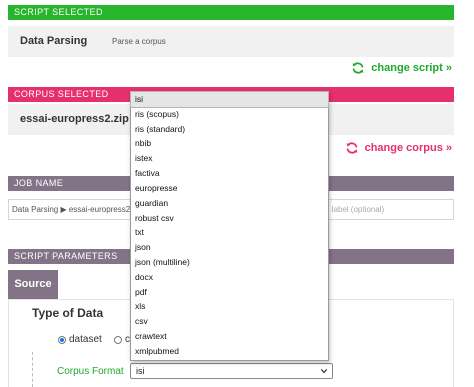  I want to click on format-option: txt, so click(229, 232).